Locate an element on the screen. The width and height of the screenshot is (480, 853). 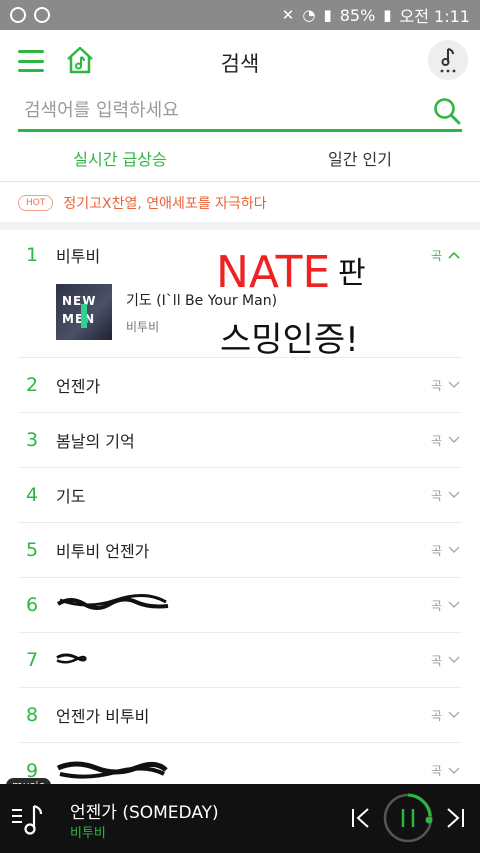
mute-icon: ✕ is located at coordinates (288, 15).